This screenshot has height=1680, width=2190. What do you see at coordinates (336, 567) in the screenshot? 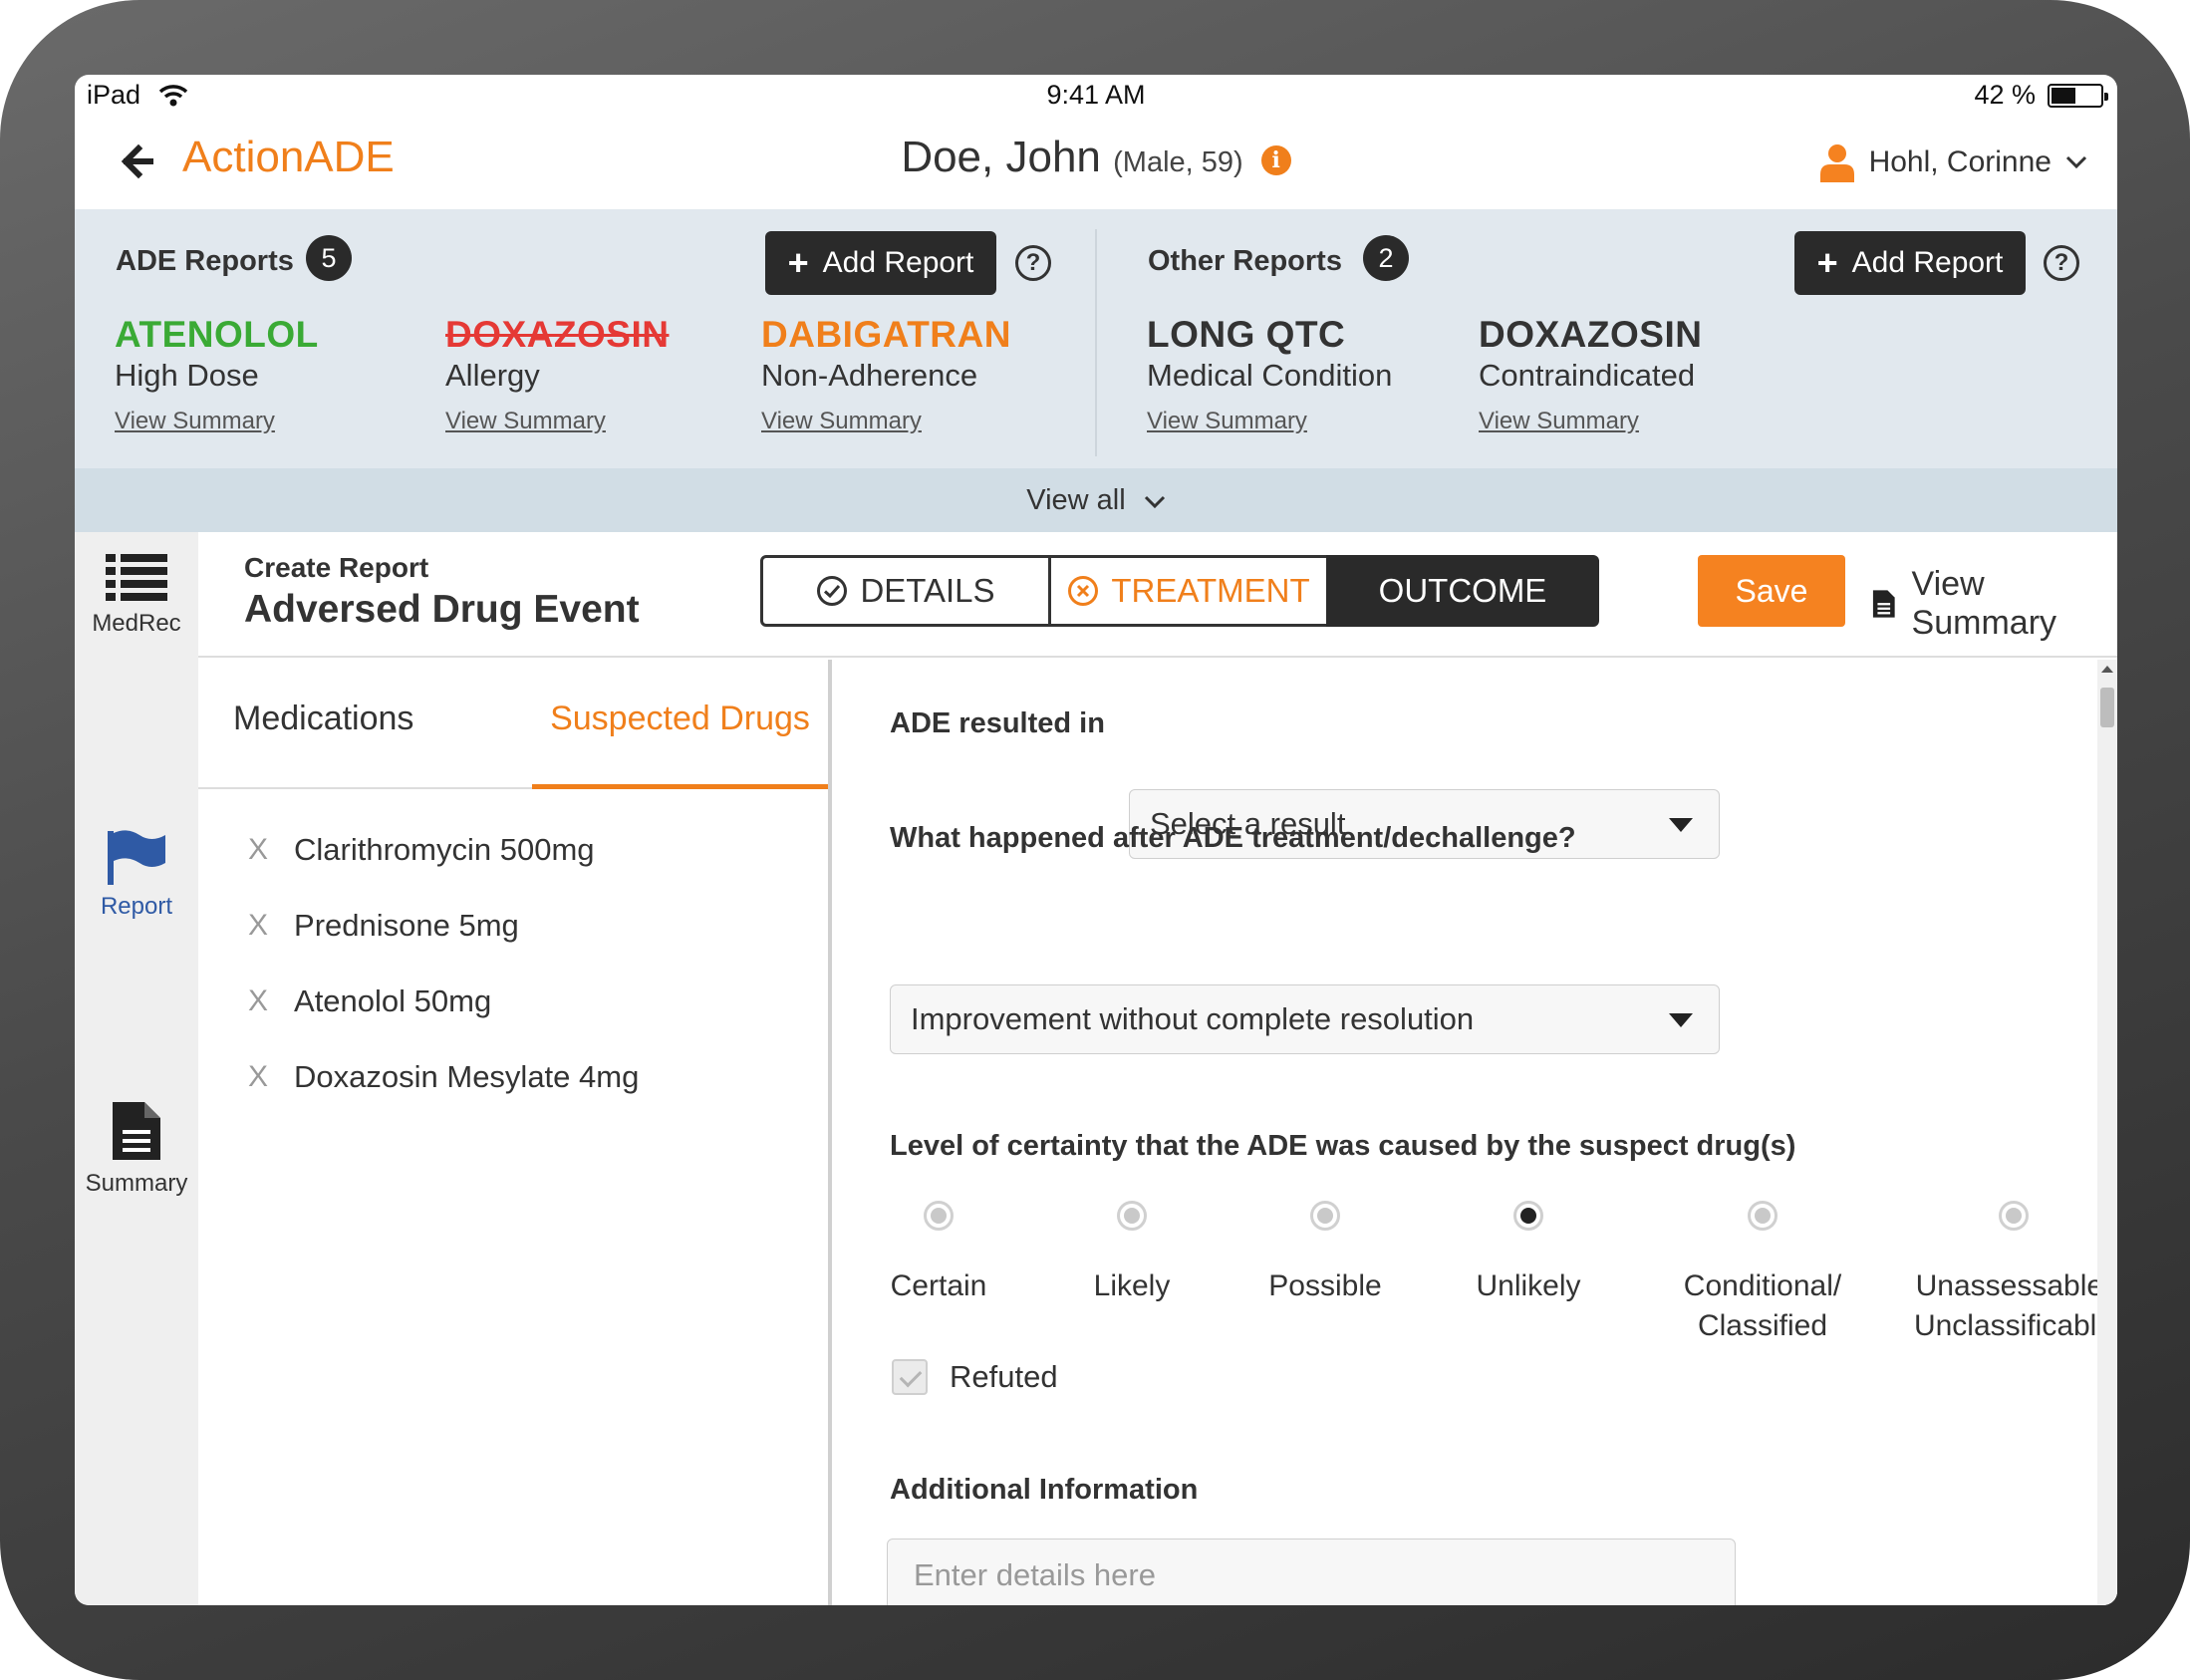
I see `create-report-label: Create Report` at bounding box center [336, 567].